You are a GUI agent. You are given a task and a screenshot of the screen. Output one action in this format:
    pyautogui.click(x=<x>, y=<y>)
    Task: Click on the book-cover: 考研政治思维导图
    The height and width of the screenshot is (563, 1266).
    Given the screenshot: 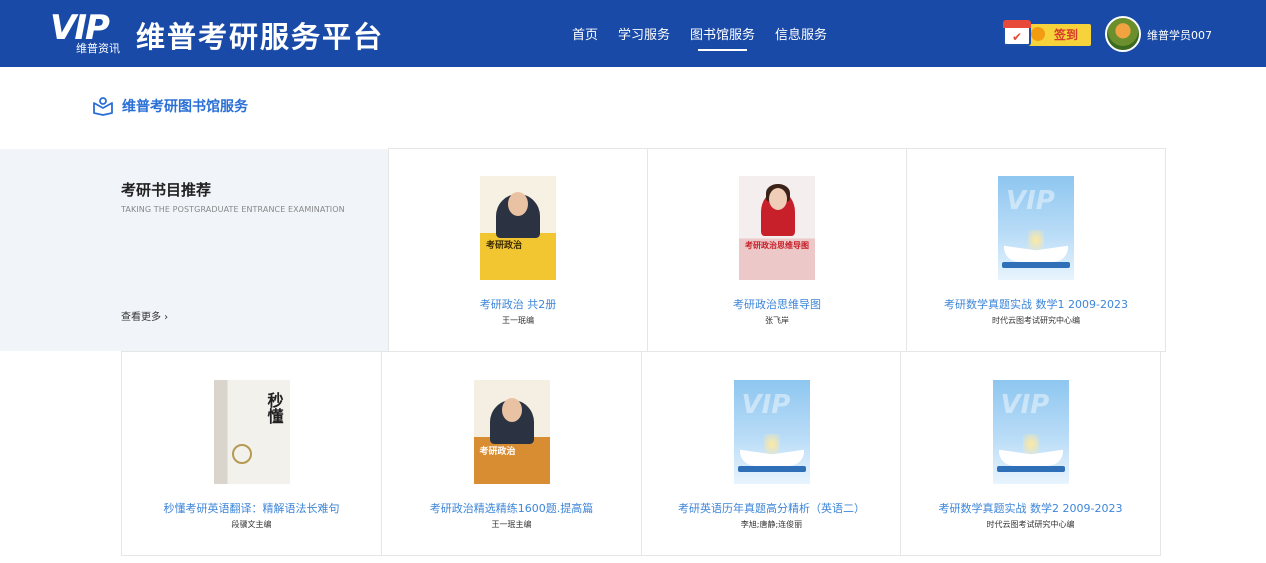 What is the action you would take?
    pyautogui.click(x=777, y=228)
    